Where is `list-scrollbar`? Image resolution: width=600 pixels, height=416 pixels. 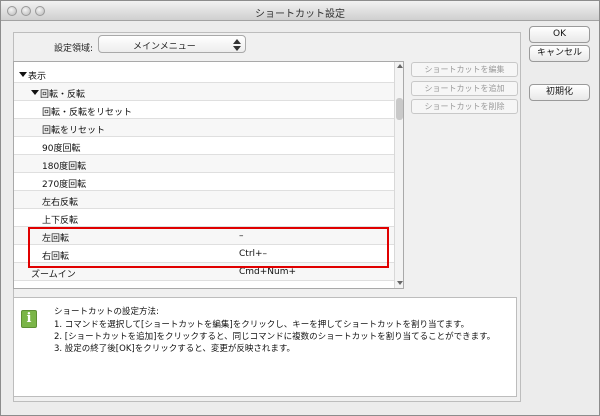
list-scrollbar is located at coordinates (398, 175).